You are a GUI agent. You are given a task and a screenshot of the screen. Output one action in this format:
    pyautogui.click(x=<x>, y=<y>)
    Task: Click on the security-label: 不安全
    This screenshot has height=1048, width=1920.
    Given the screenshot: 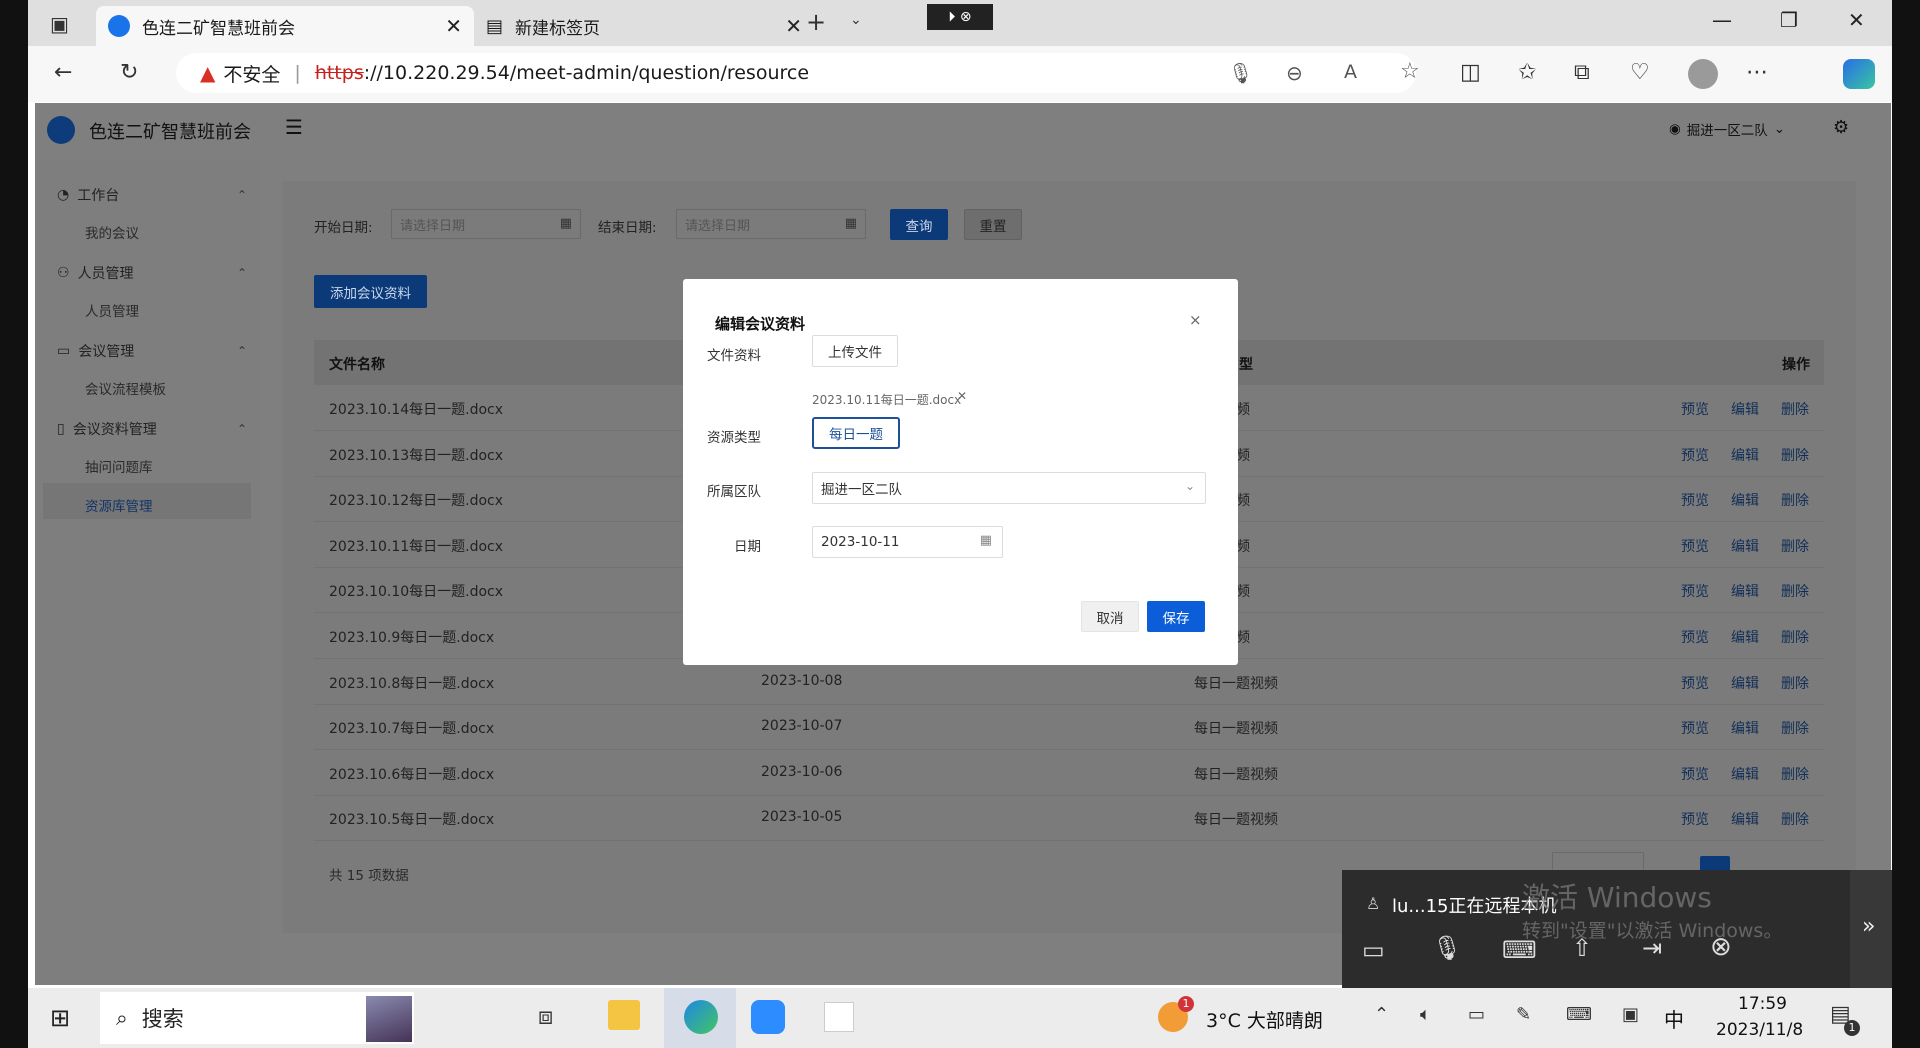 What is the action you would take?
    pyautogui.click(x=251, y=73)
    